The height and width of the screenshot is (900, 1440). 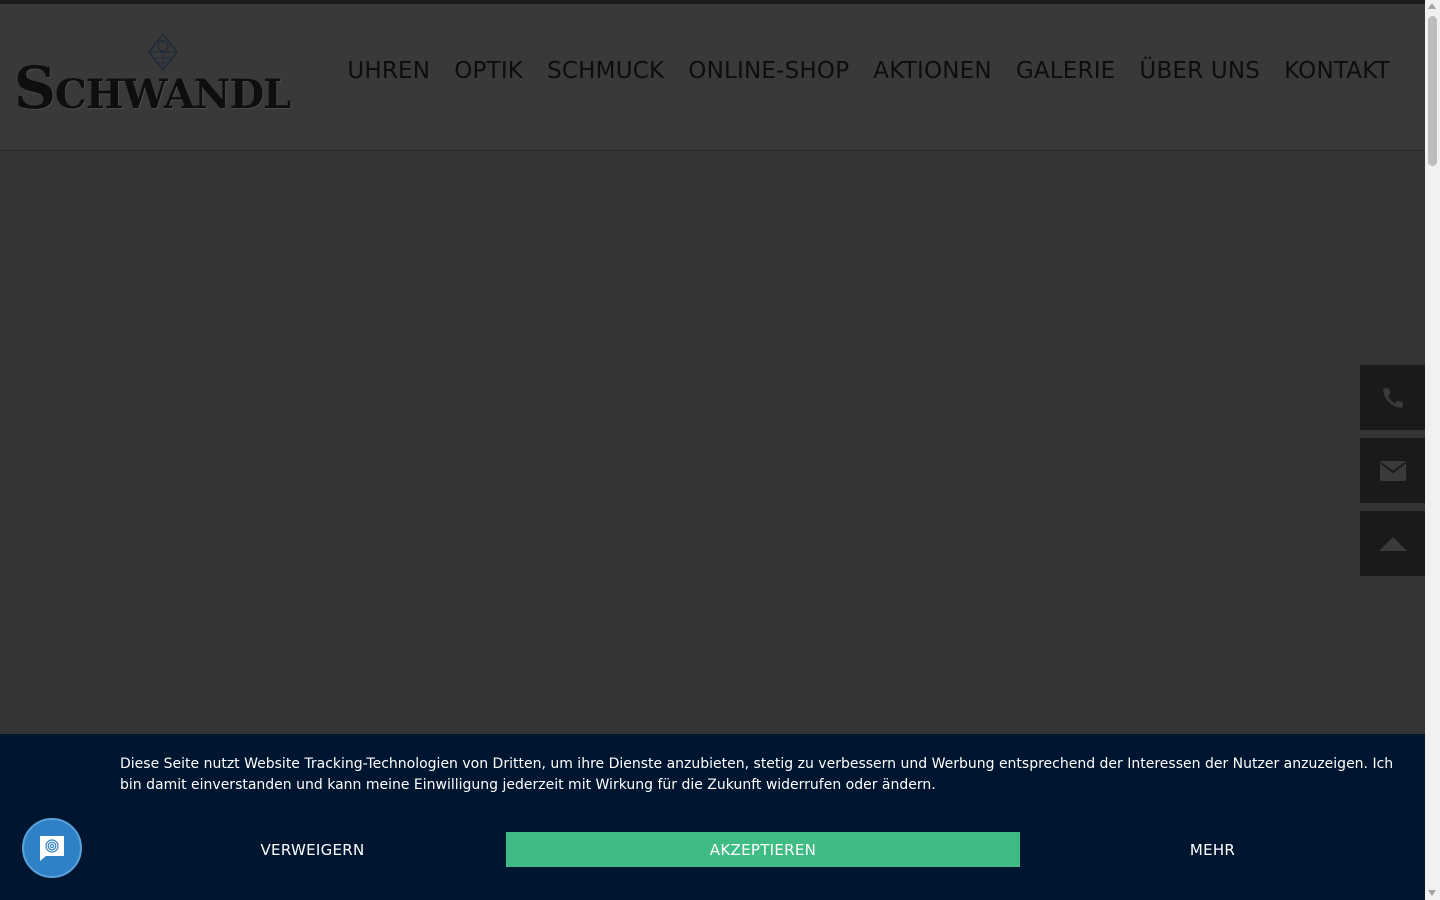 I want to click on scroll-top-button, so click(x=1392, y=543).